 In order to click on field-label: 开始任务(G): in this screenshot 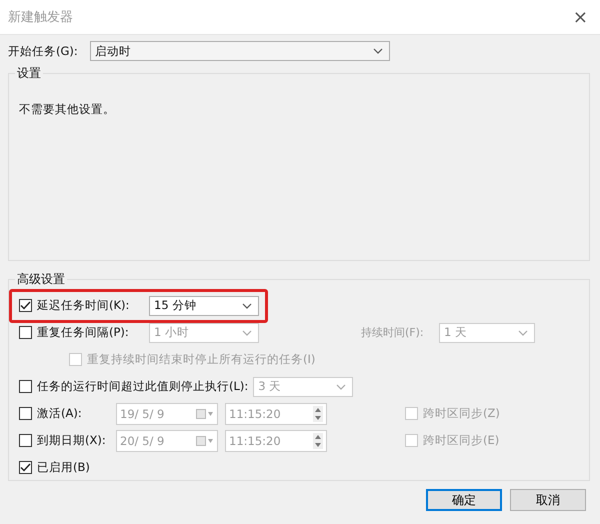, I will do `click(43, 51)`.